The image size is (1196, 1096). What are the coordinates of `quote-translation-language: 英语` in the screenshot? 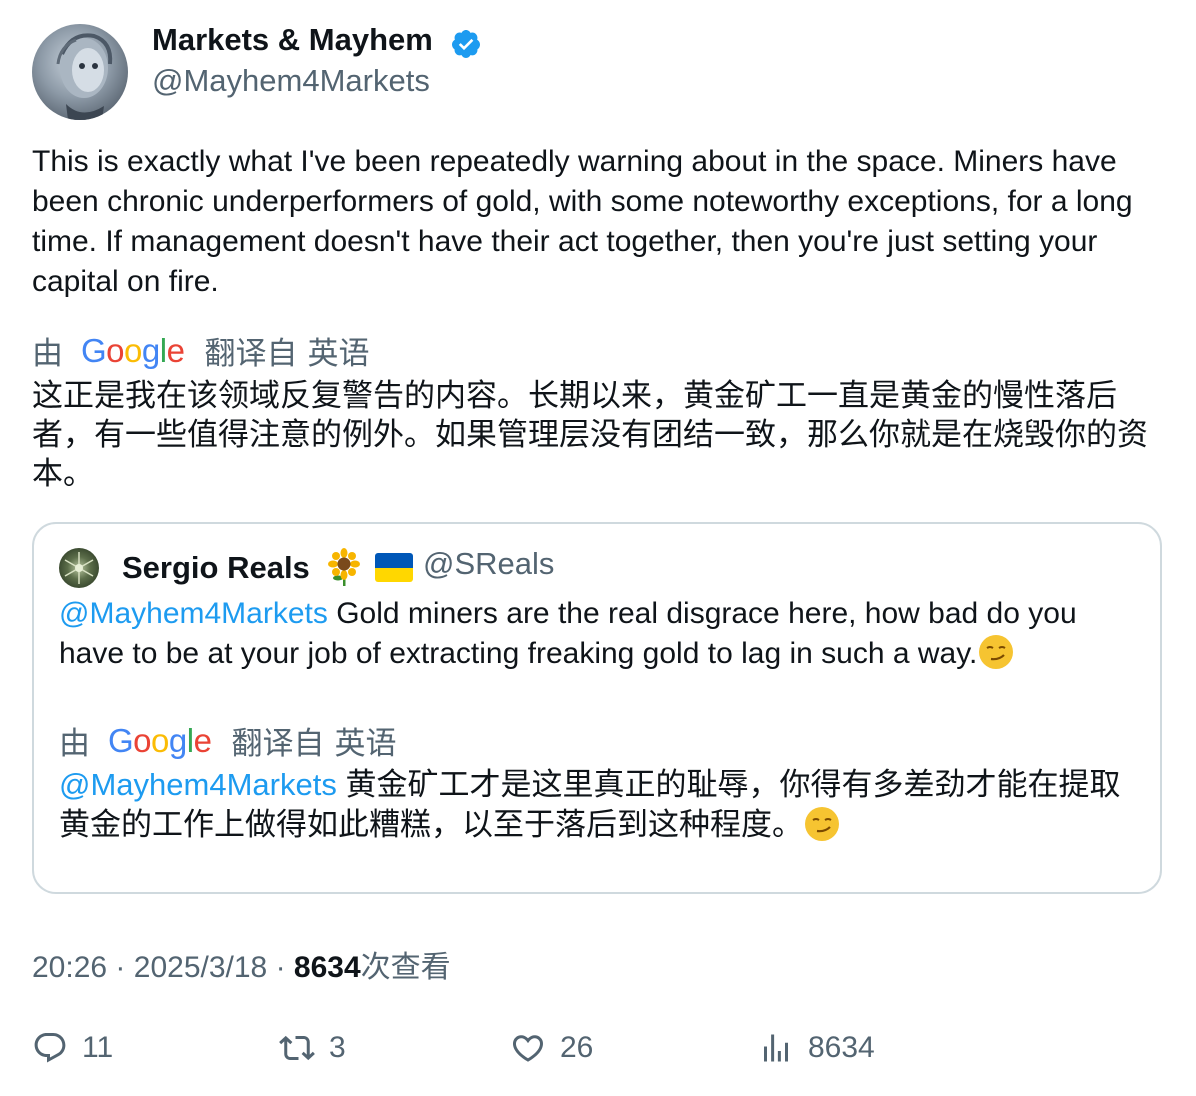 It's located at (365, 743).